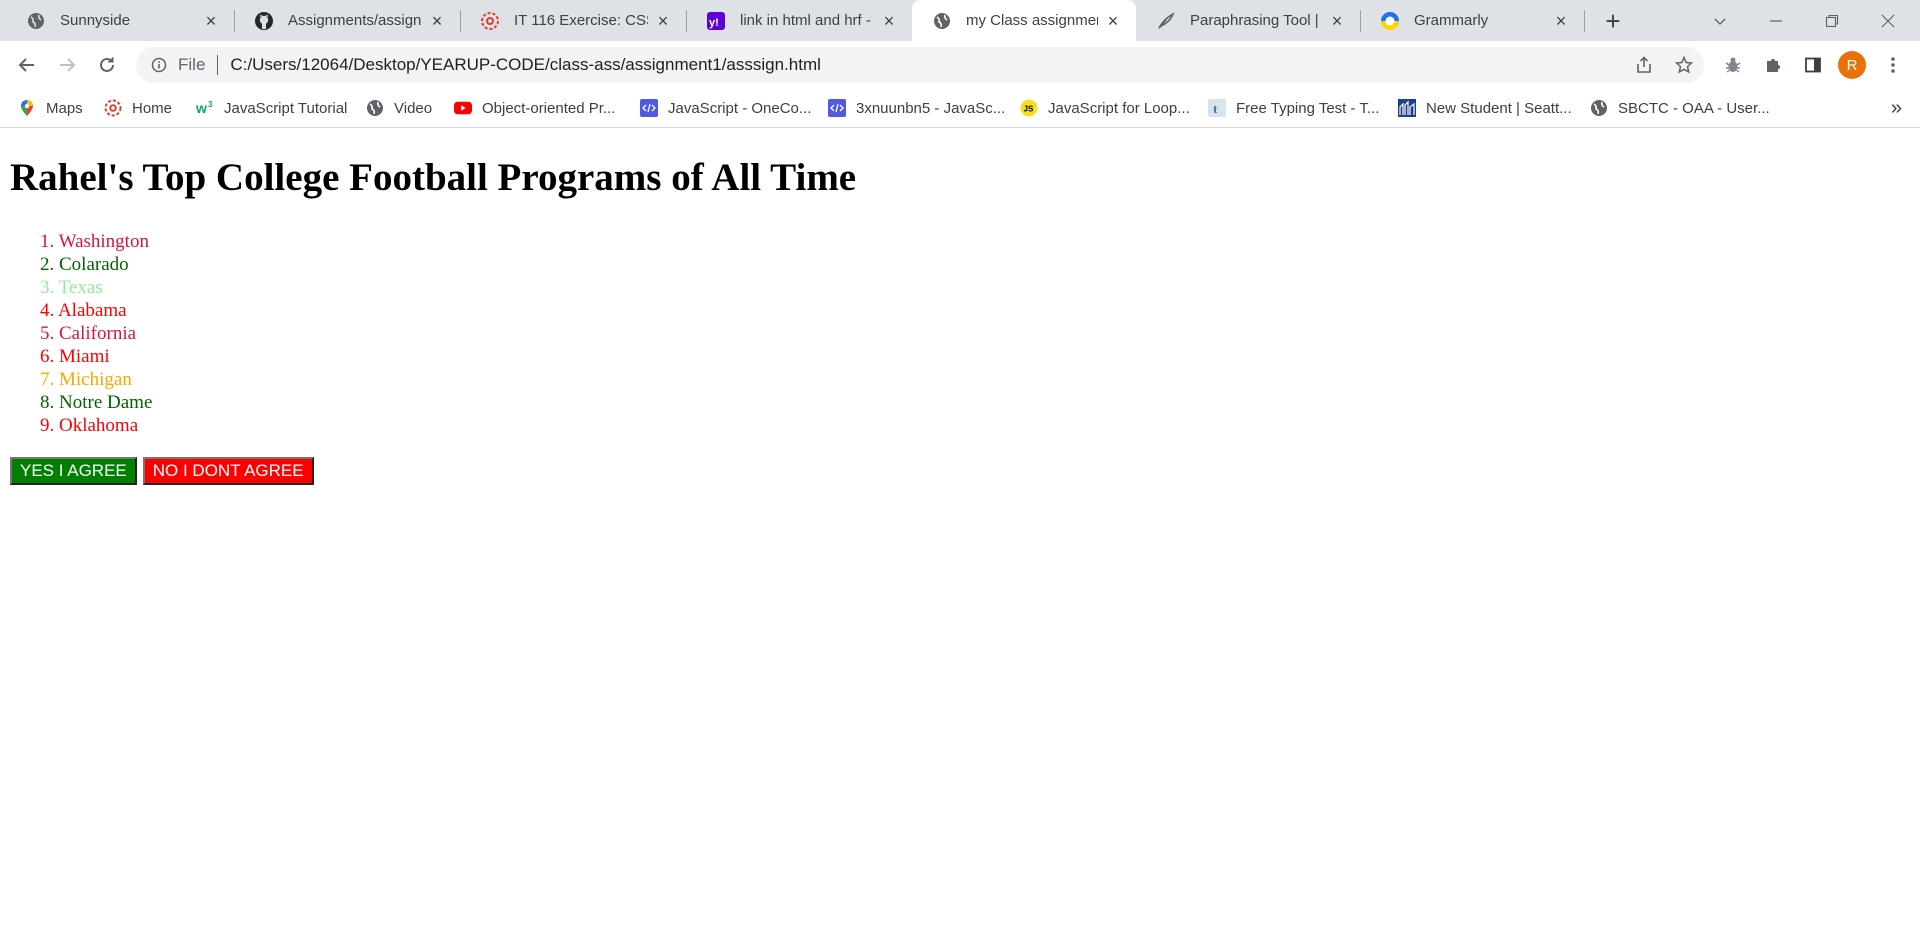  I want to click on info-icon, so click(159, 65).